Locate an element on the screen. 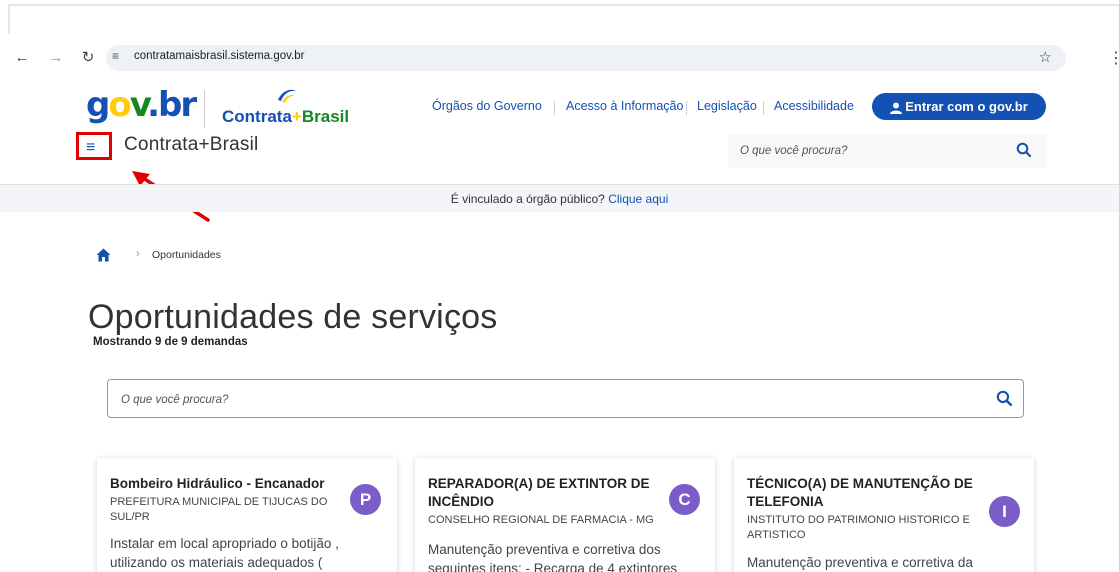 This screenshot has height=572, width=1119. link-acesso-informacao: Acesso à Informação is located at coordinates (624, 106).